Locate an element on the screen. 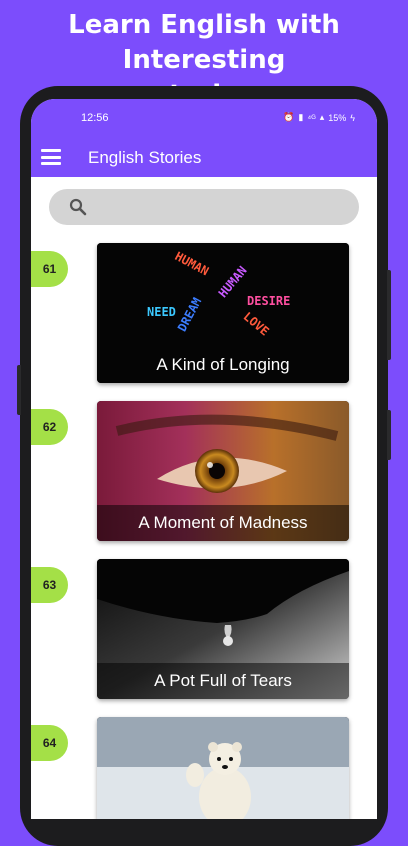 This screenshot has height=846, width=408. battery-level: 15% is located at coordinates (337, 117).